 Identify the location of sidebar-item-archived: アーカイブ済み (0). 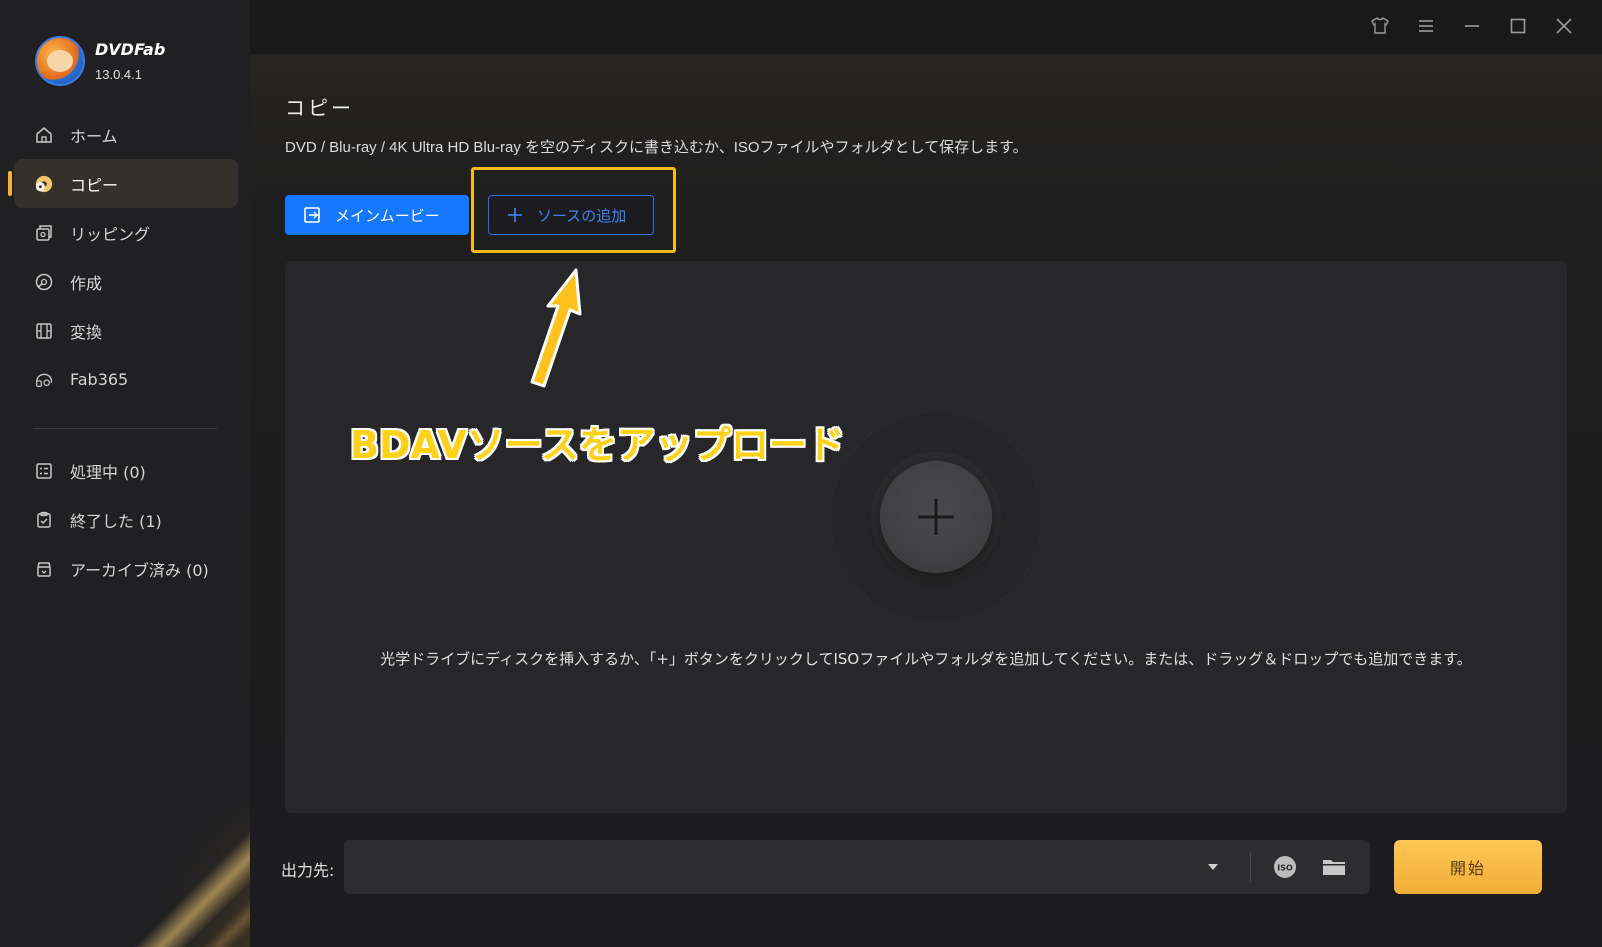
(126, 568).